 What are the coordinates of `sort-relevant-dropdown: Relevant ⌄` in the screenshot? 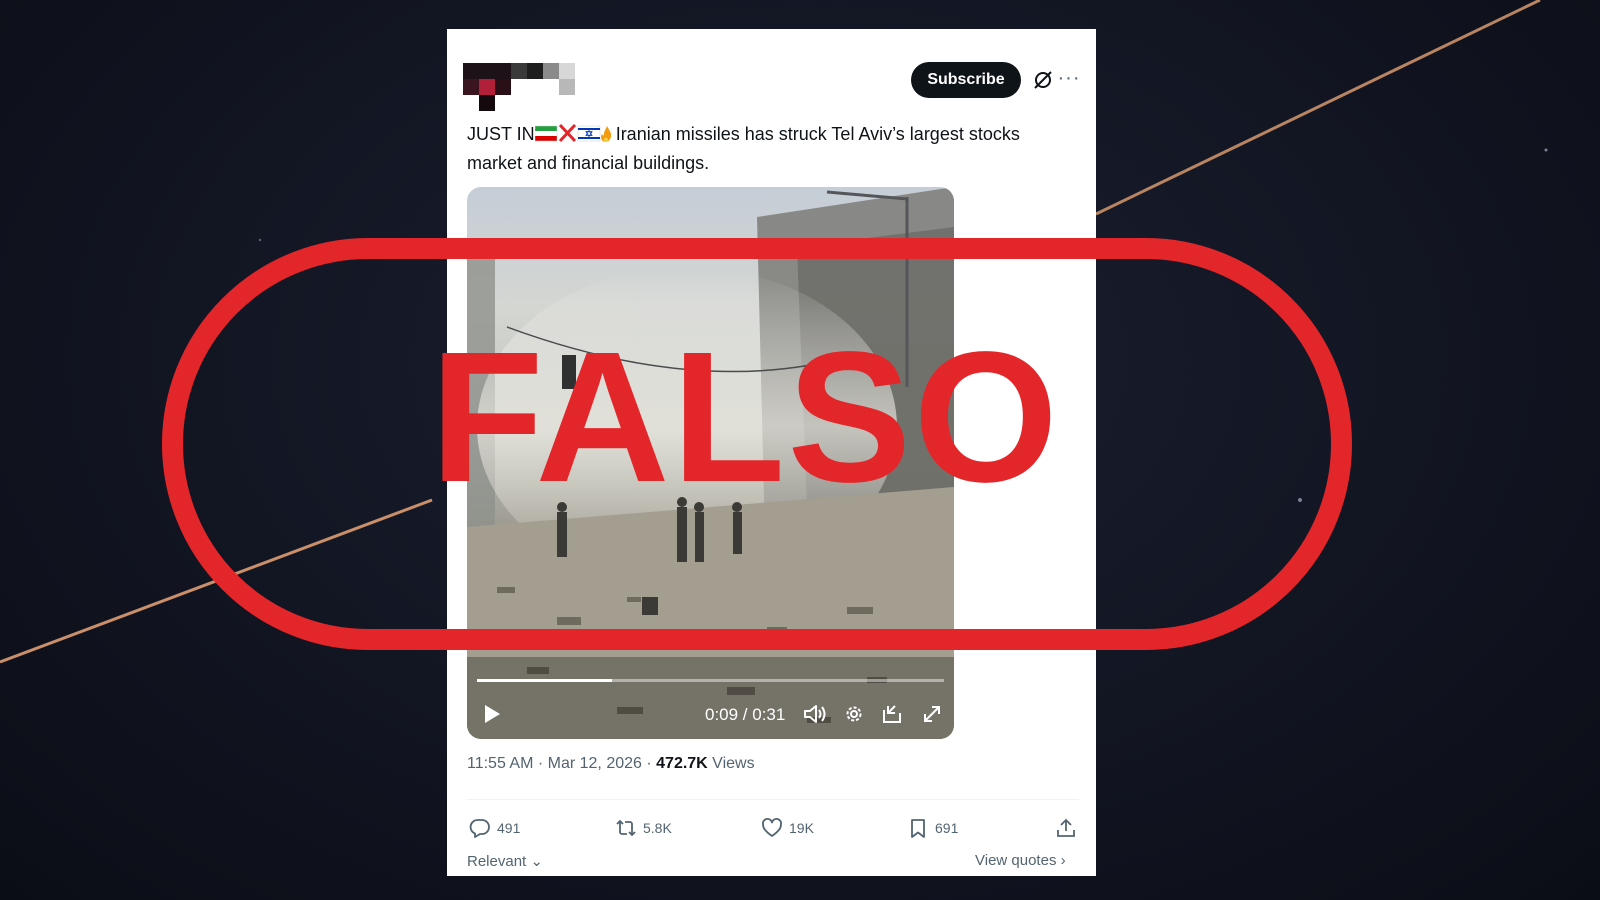 It's located at (505, 861).